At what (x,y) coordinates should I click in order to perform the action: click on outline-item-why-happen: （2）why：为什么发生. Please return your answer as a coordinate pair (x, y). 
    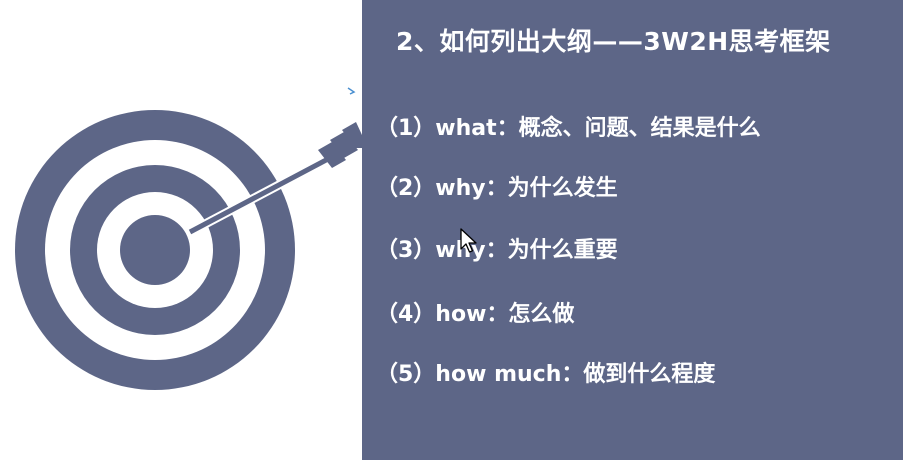
    Looking at the image, I should click on (497, 188).